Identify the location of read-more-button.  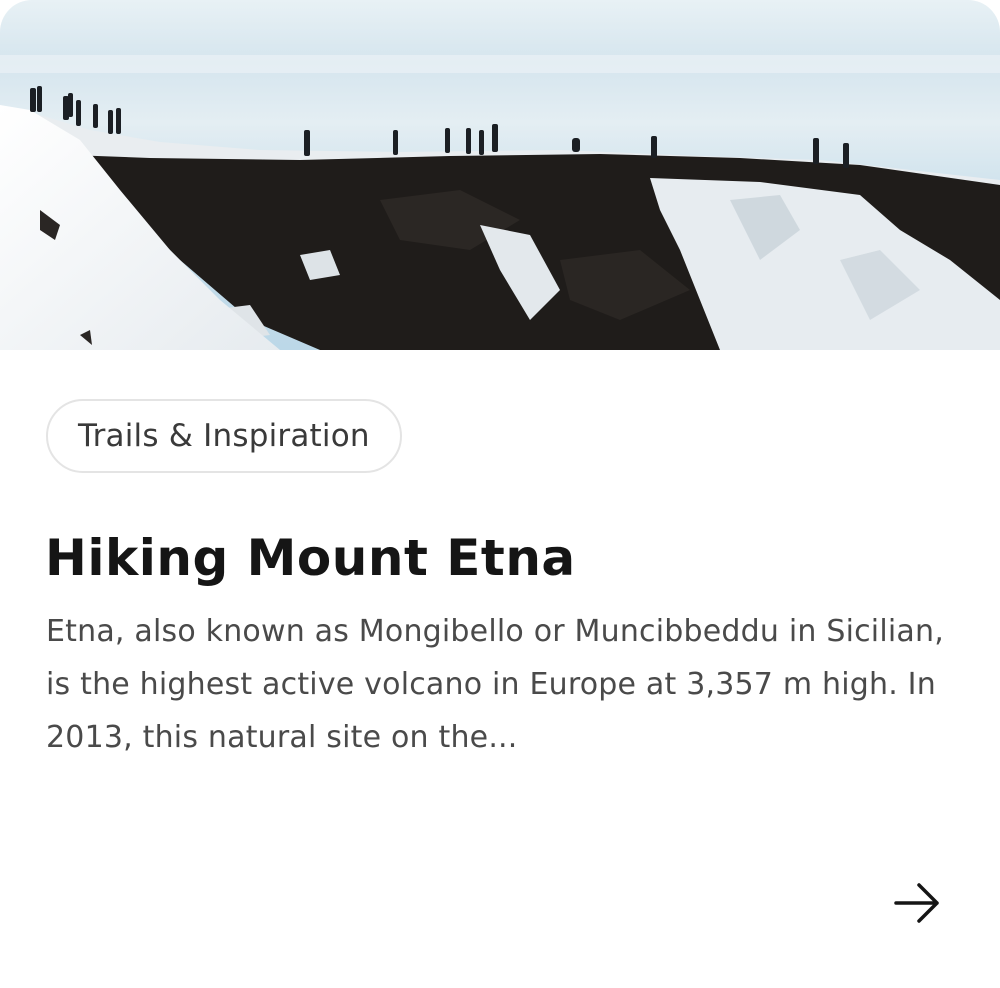
(917, 903).